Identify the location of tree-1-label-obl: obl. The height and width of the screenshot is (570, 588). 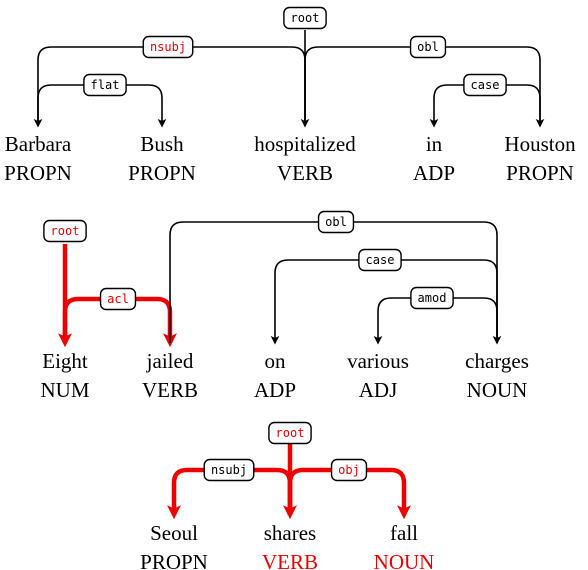
(428, 47).